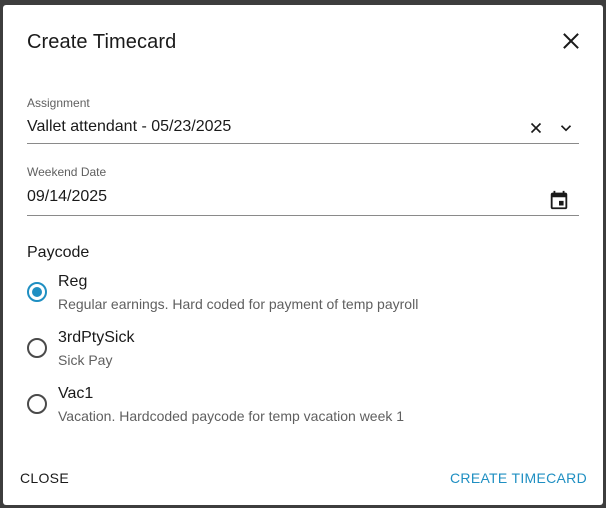 The height and width of the screenshot is (508, 606). I want to click on weekend-date-underline, so click(303, 215).